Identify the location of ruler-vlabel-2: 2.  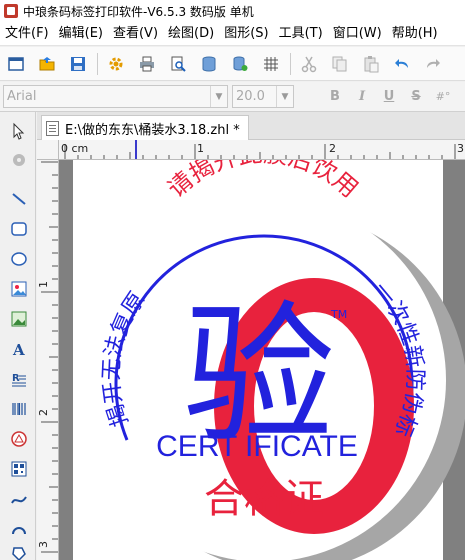
(43, 412).